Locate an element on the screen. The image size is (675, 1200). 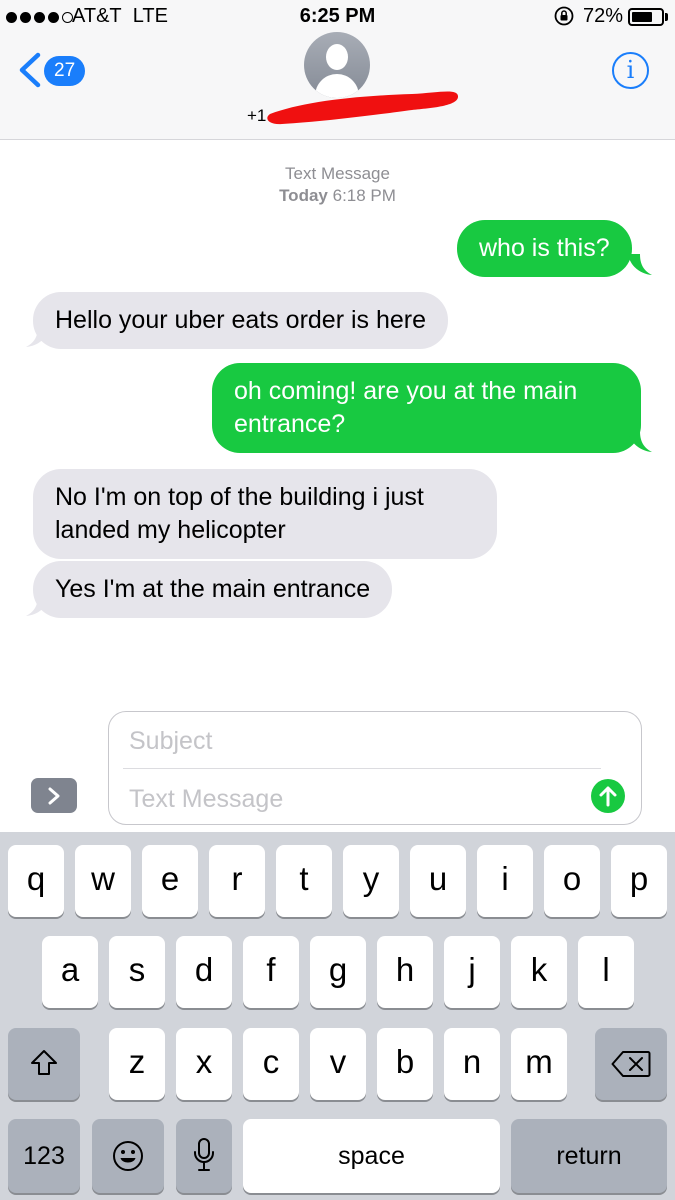
key-e: e is located at coordinates (170, 881).